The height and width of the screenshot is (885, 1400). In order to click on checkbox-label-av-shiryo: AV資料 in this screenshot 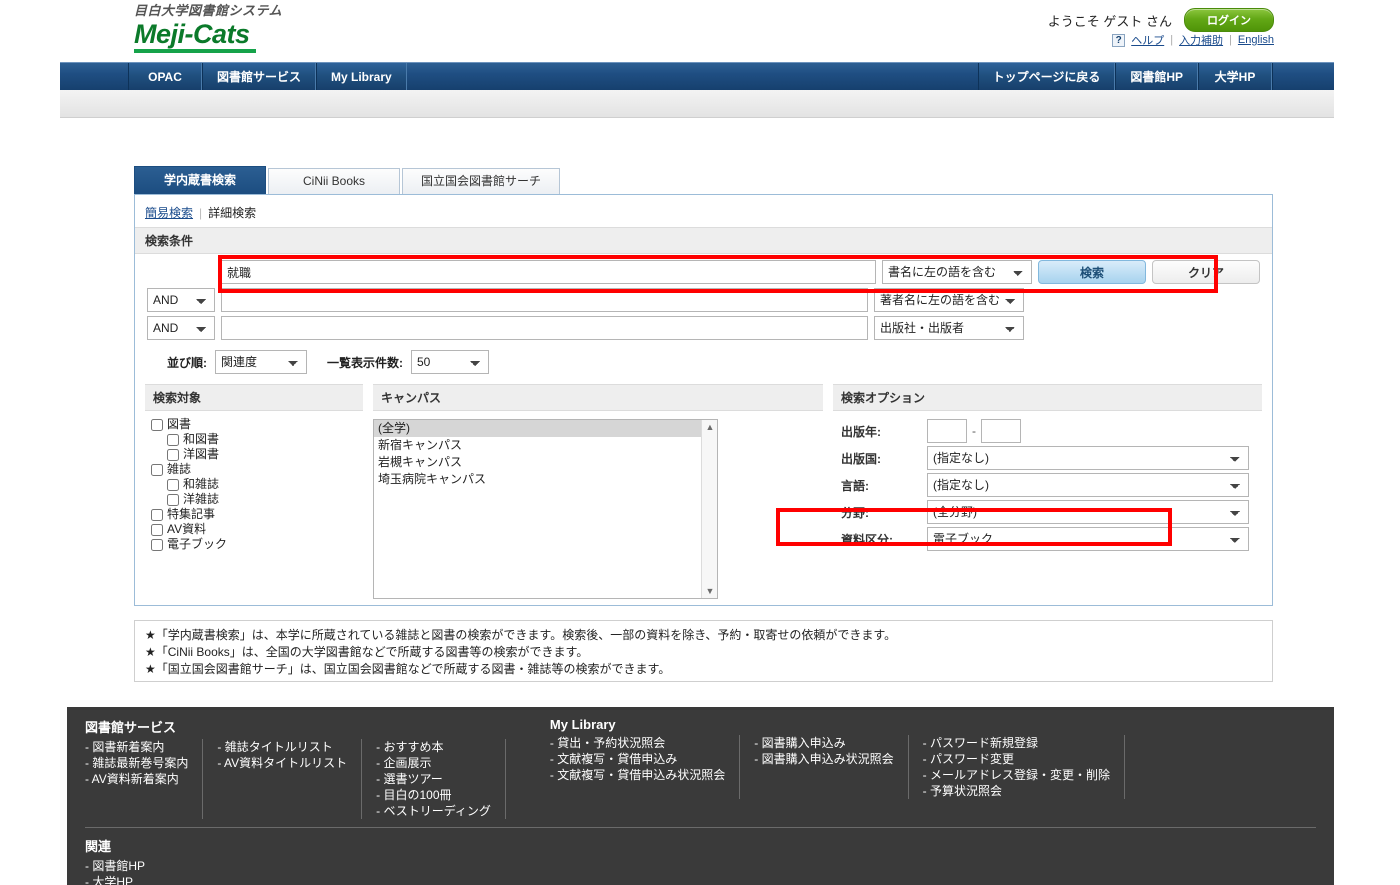, I will do `click(187, 529)`.